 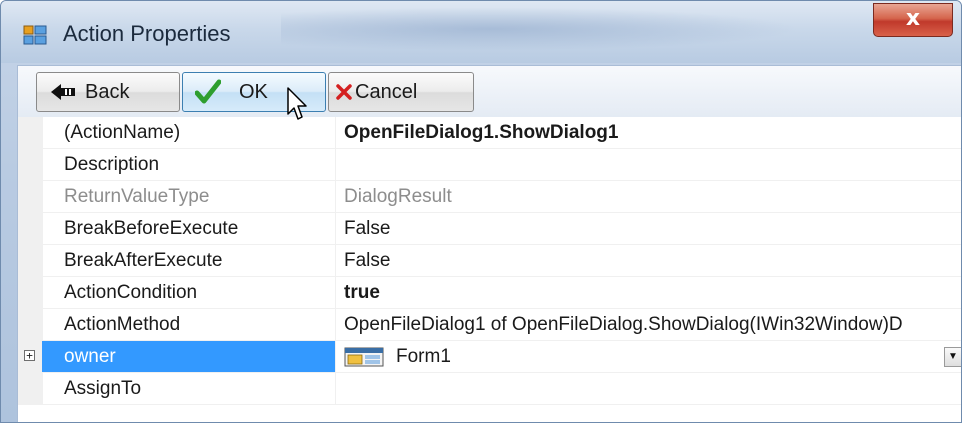 I want to click on property-row-breakafterexecute: BreakAfterExecute False, so click(x=489, y=261).